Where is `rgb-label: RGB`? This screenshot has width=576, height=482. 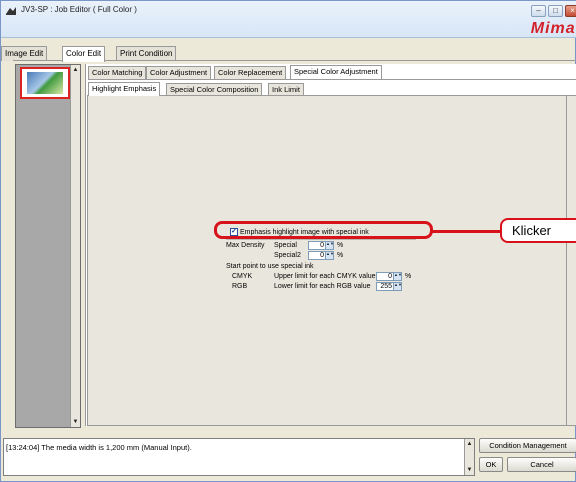
rgb-label: RGB is located at coordinates (240, 286).